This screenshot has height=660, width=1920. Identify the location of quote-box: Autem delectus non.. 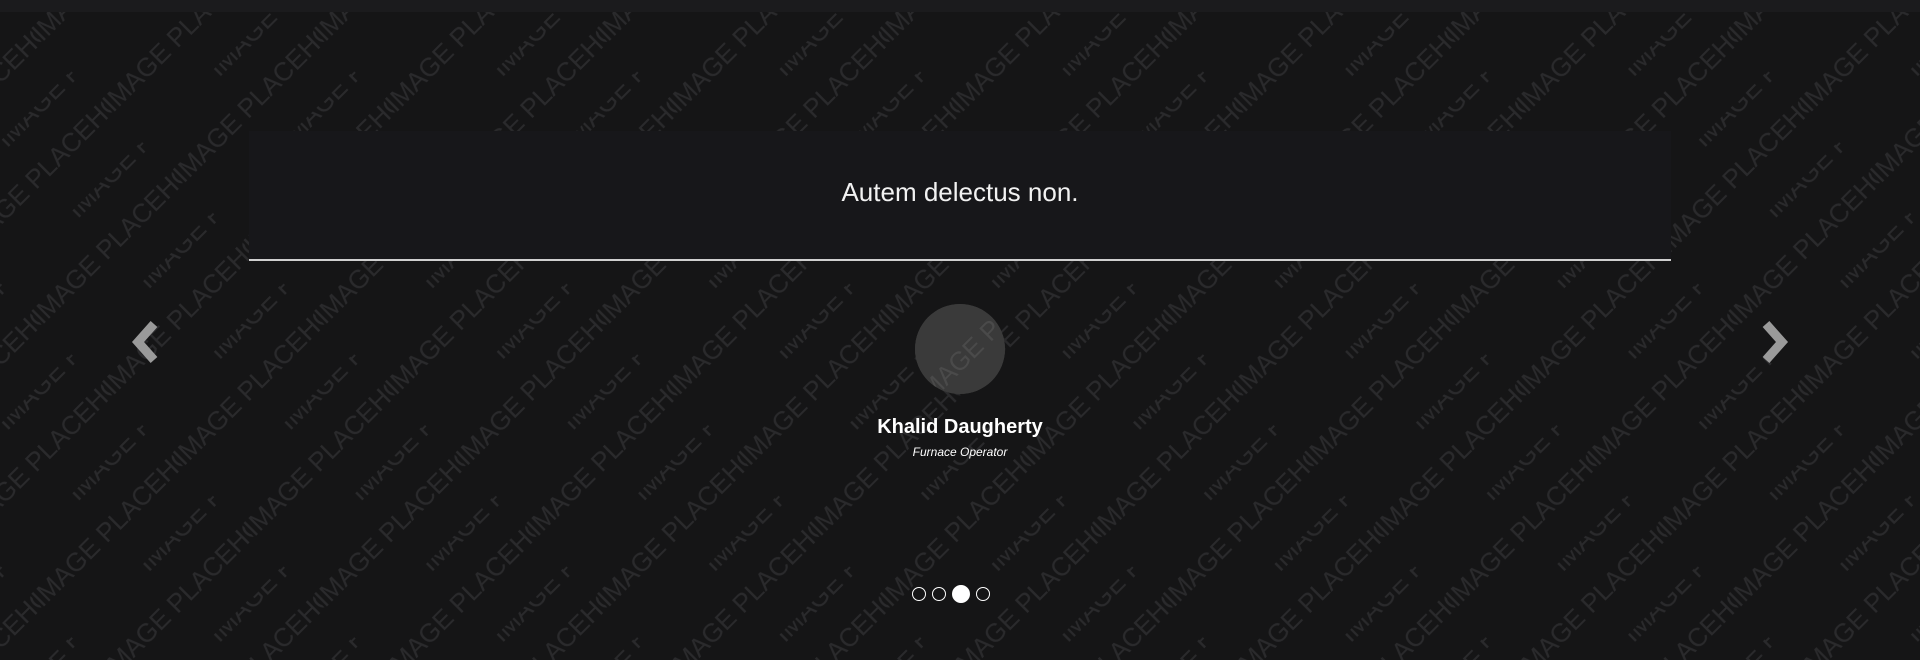
(960, 196).